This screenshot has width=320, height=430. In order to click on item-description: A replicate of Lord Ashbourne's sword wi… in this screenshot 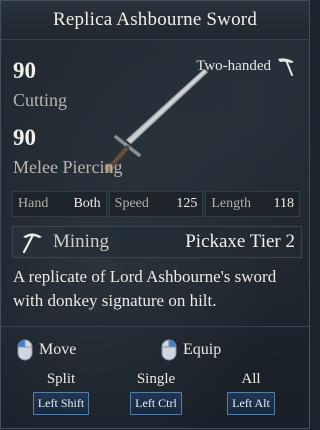, I will do `click(145, 288)`.